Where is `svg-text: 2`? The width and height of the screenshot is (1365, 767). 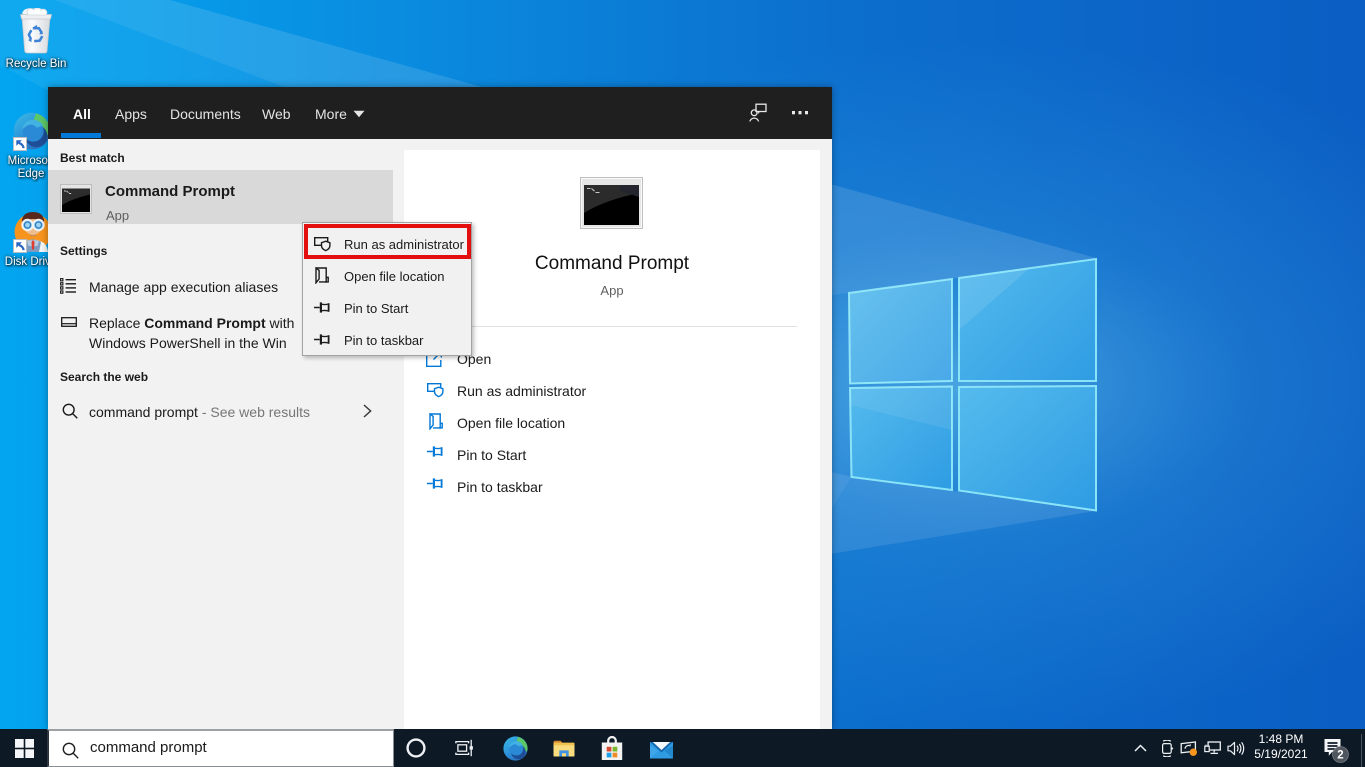
svg-text: 2 is located at coordinates (1340, 756).